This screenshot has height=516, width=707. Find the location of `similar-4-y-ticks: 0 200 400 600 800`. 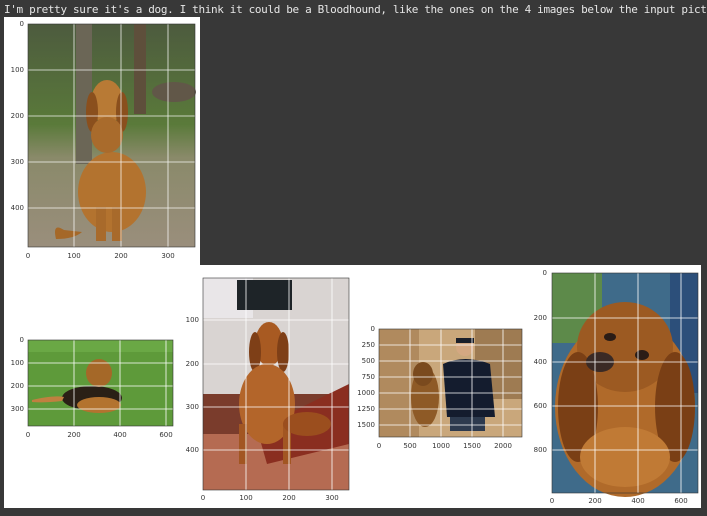

similar-4-y-ticks: 0 200 400 600 800 is located at coordinates (540, 361).